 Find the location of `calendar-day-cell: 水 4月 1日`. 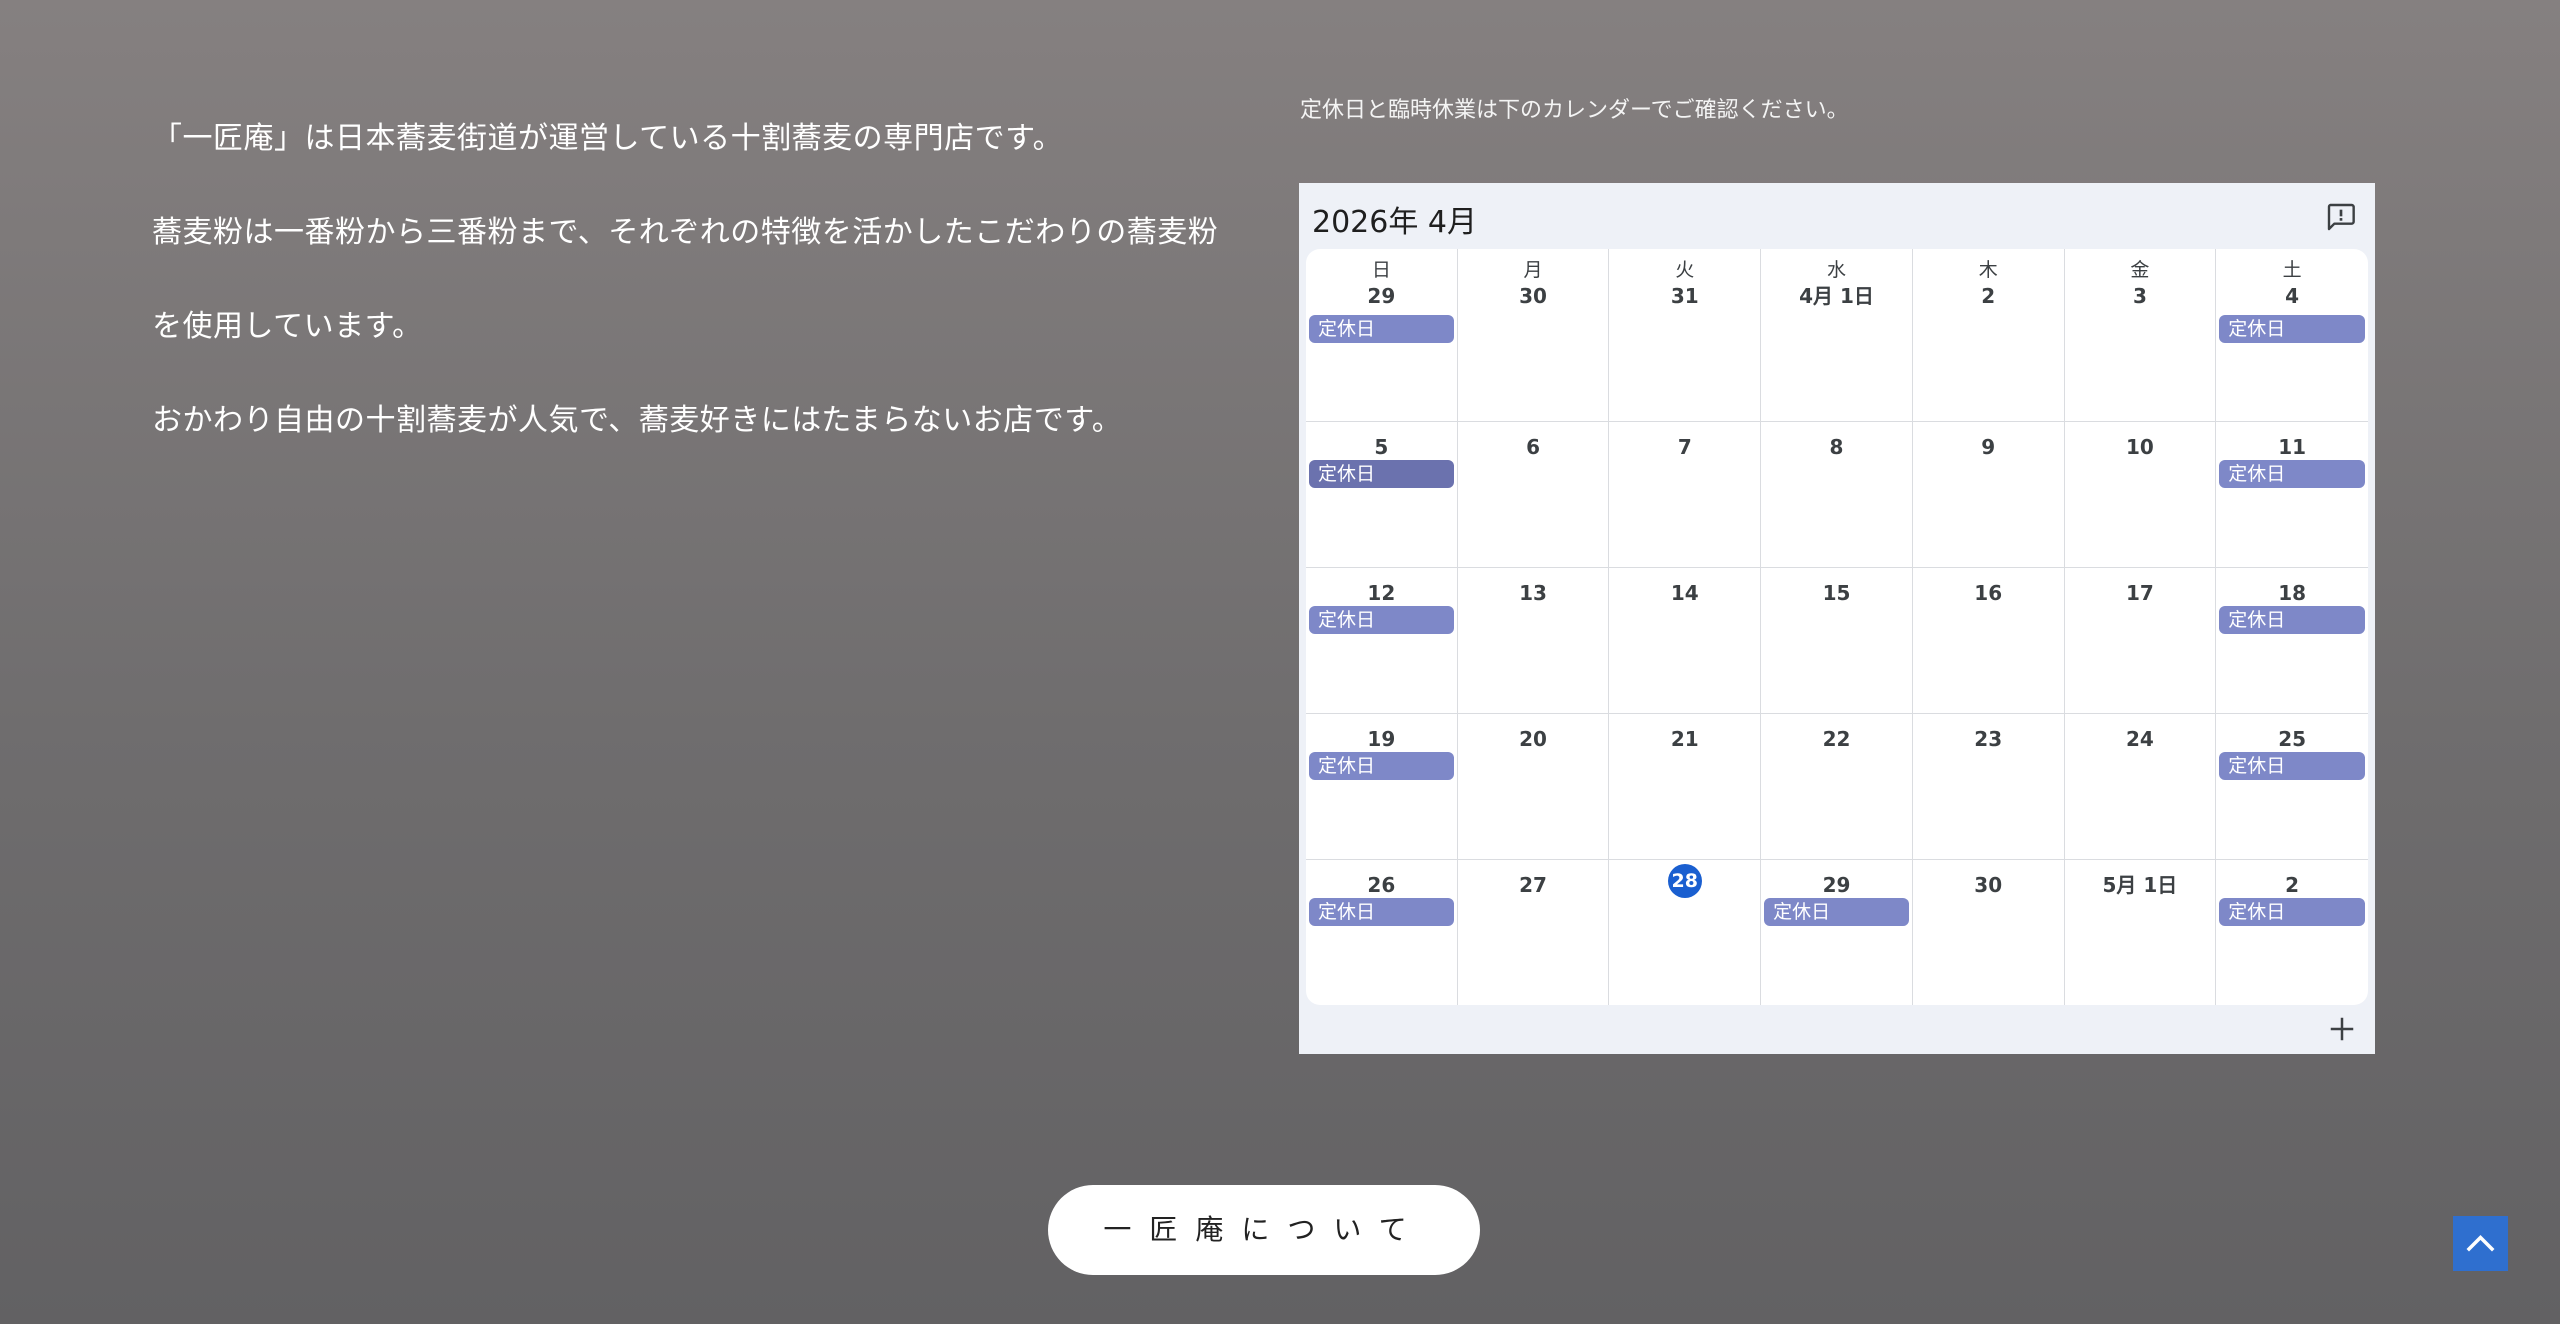

calendar-day-cell: 水 4月 1日 is located at coordinates (1837, 335).